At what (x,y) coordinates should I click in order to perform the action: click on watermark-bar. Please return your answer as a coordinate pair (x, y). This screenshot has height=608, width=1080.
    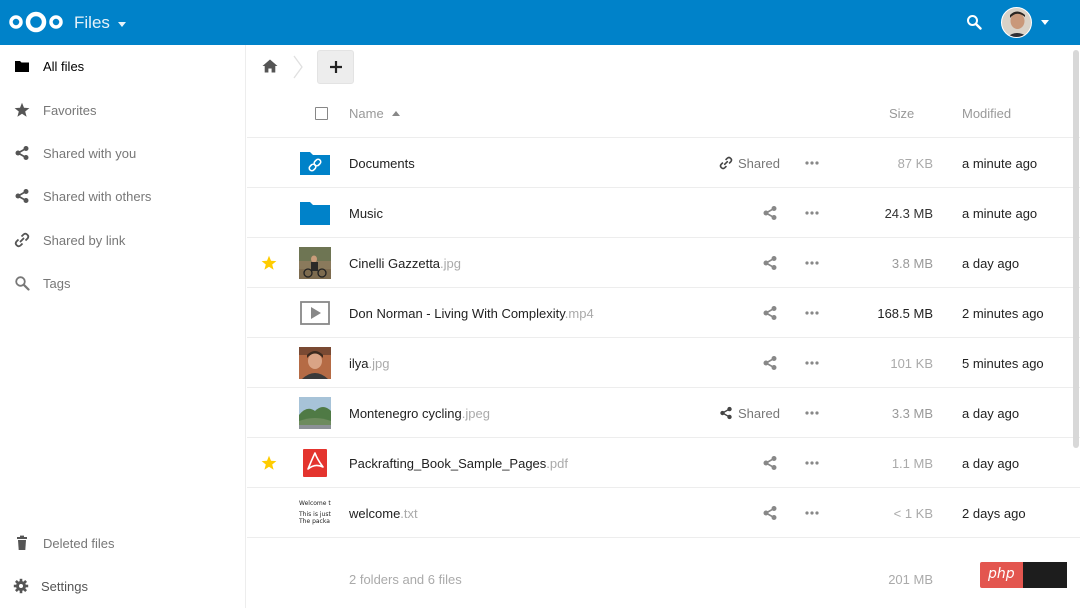
    Looking at the image, I should click on (1044, 575).